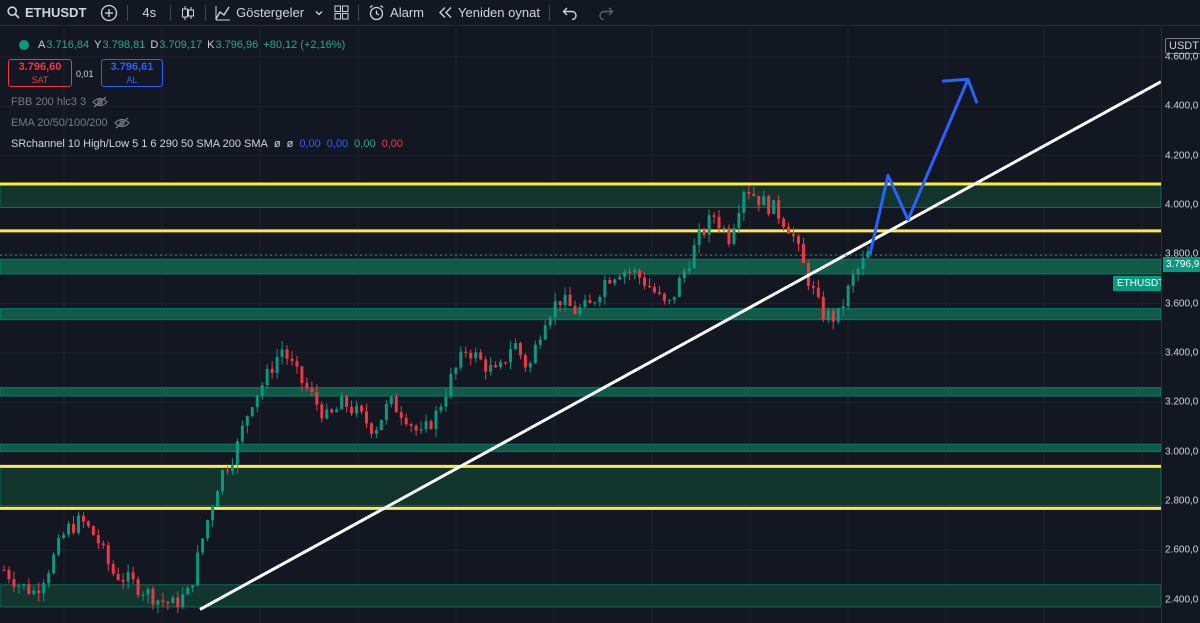 The width and height of the screenshot is (1200, 623). What do you see at coordinates (60, 102) in the screenshot?
I see `indicator-fbb: FBB 200 hlc3 3` at bounding box center [60, 102].